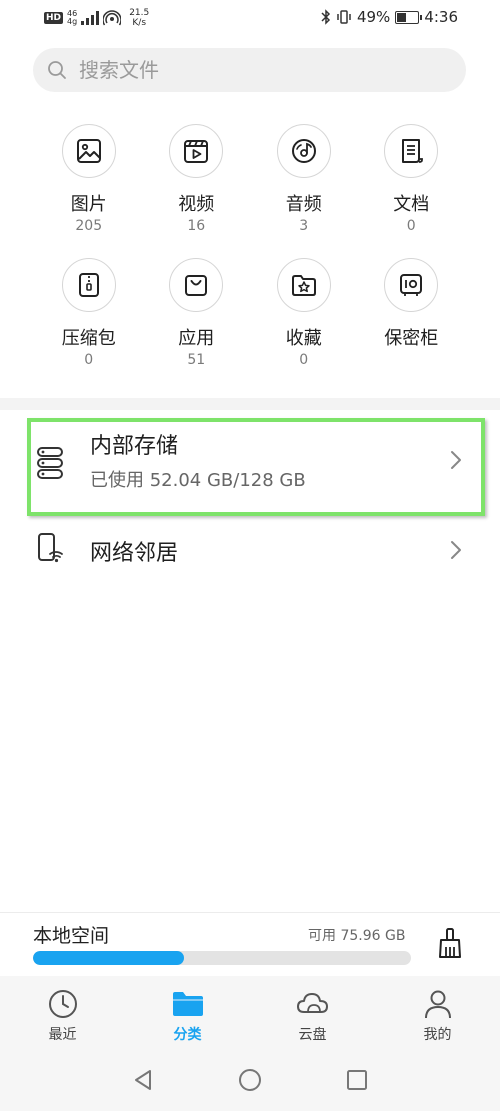  What do you see at coordinates (411, 204) in the screenshot?
I see `category-label: 文档` at bounding box center [411, 204].